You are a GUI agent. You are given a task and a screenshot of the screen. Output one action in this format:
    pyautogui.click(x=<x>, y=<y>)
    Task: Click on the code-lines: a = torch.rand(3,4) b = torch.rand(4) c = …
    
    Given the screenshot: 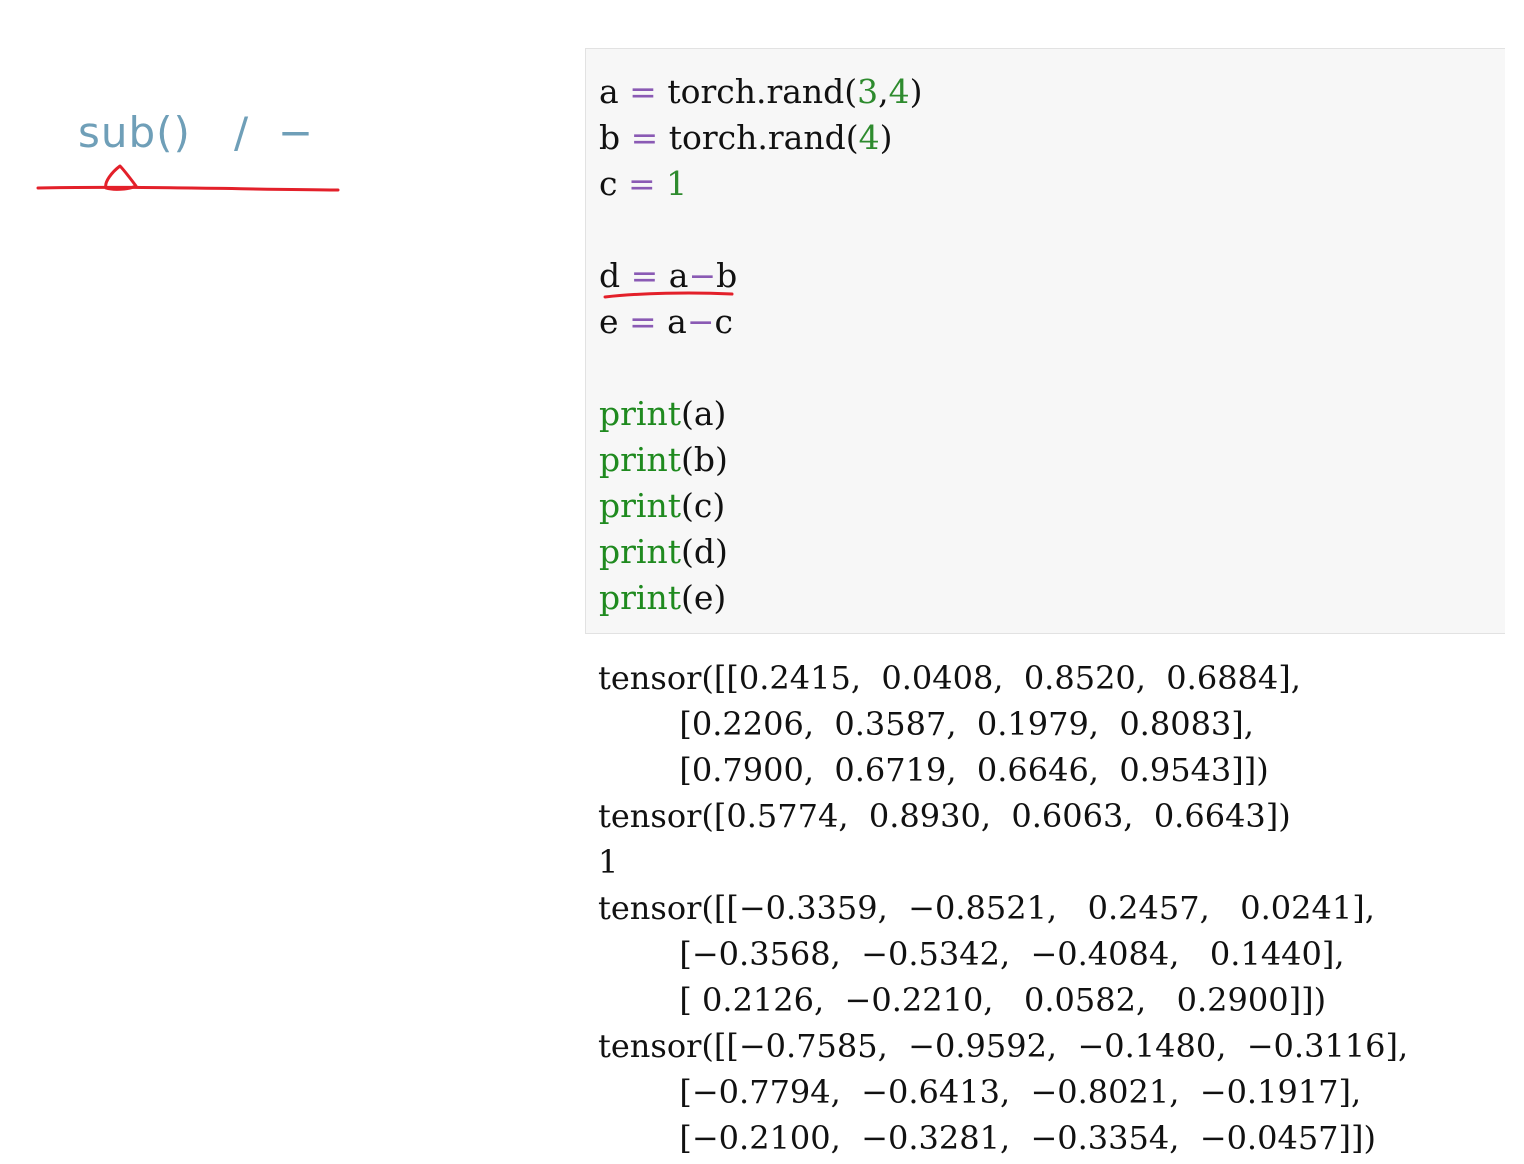 What is the action you would take?
    pyautogui.click(x=761, y=345)
    